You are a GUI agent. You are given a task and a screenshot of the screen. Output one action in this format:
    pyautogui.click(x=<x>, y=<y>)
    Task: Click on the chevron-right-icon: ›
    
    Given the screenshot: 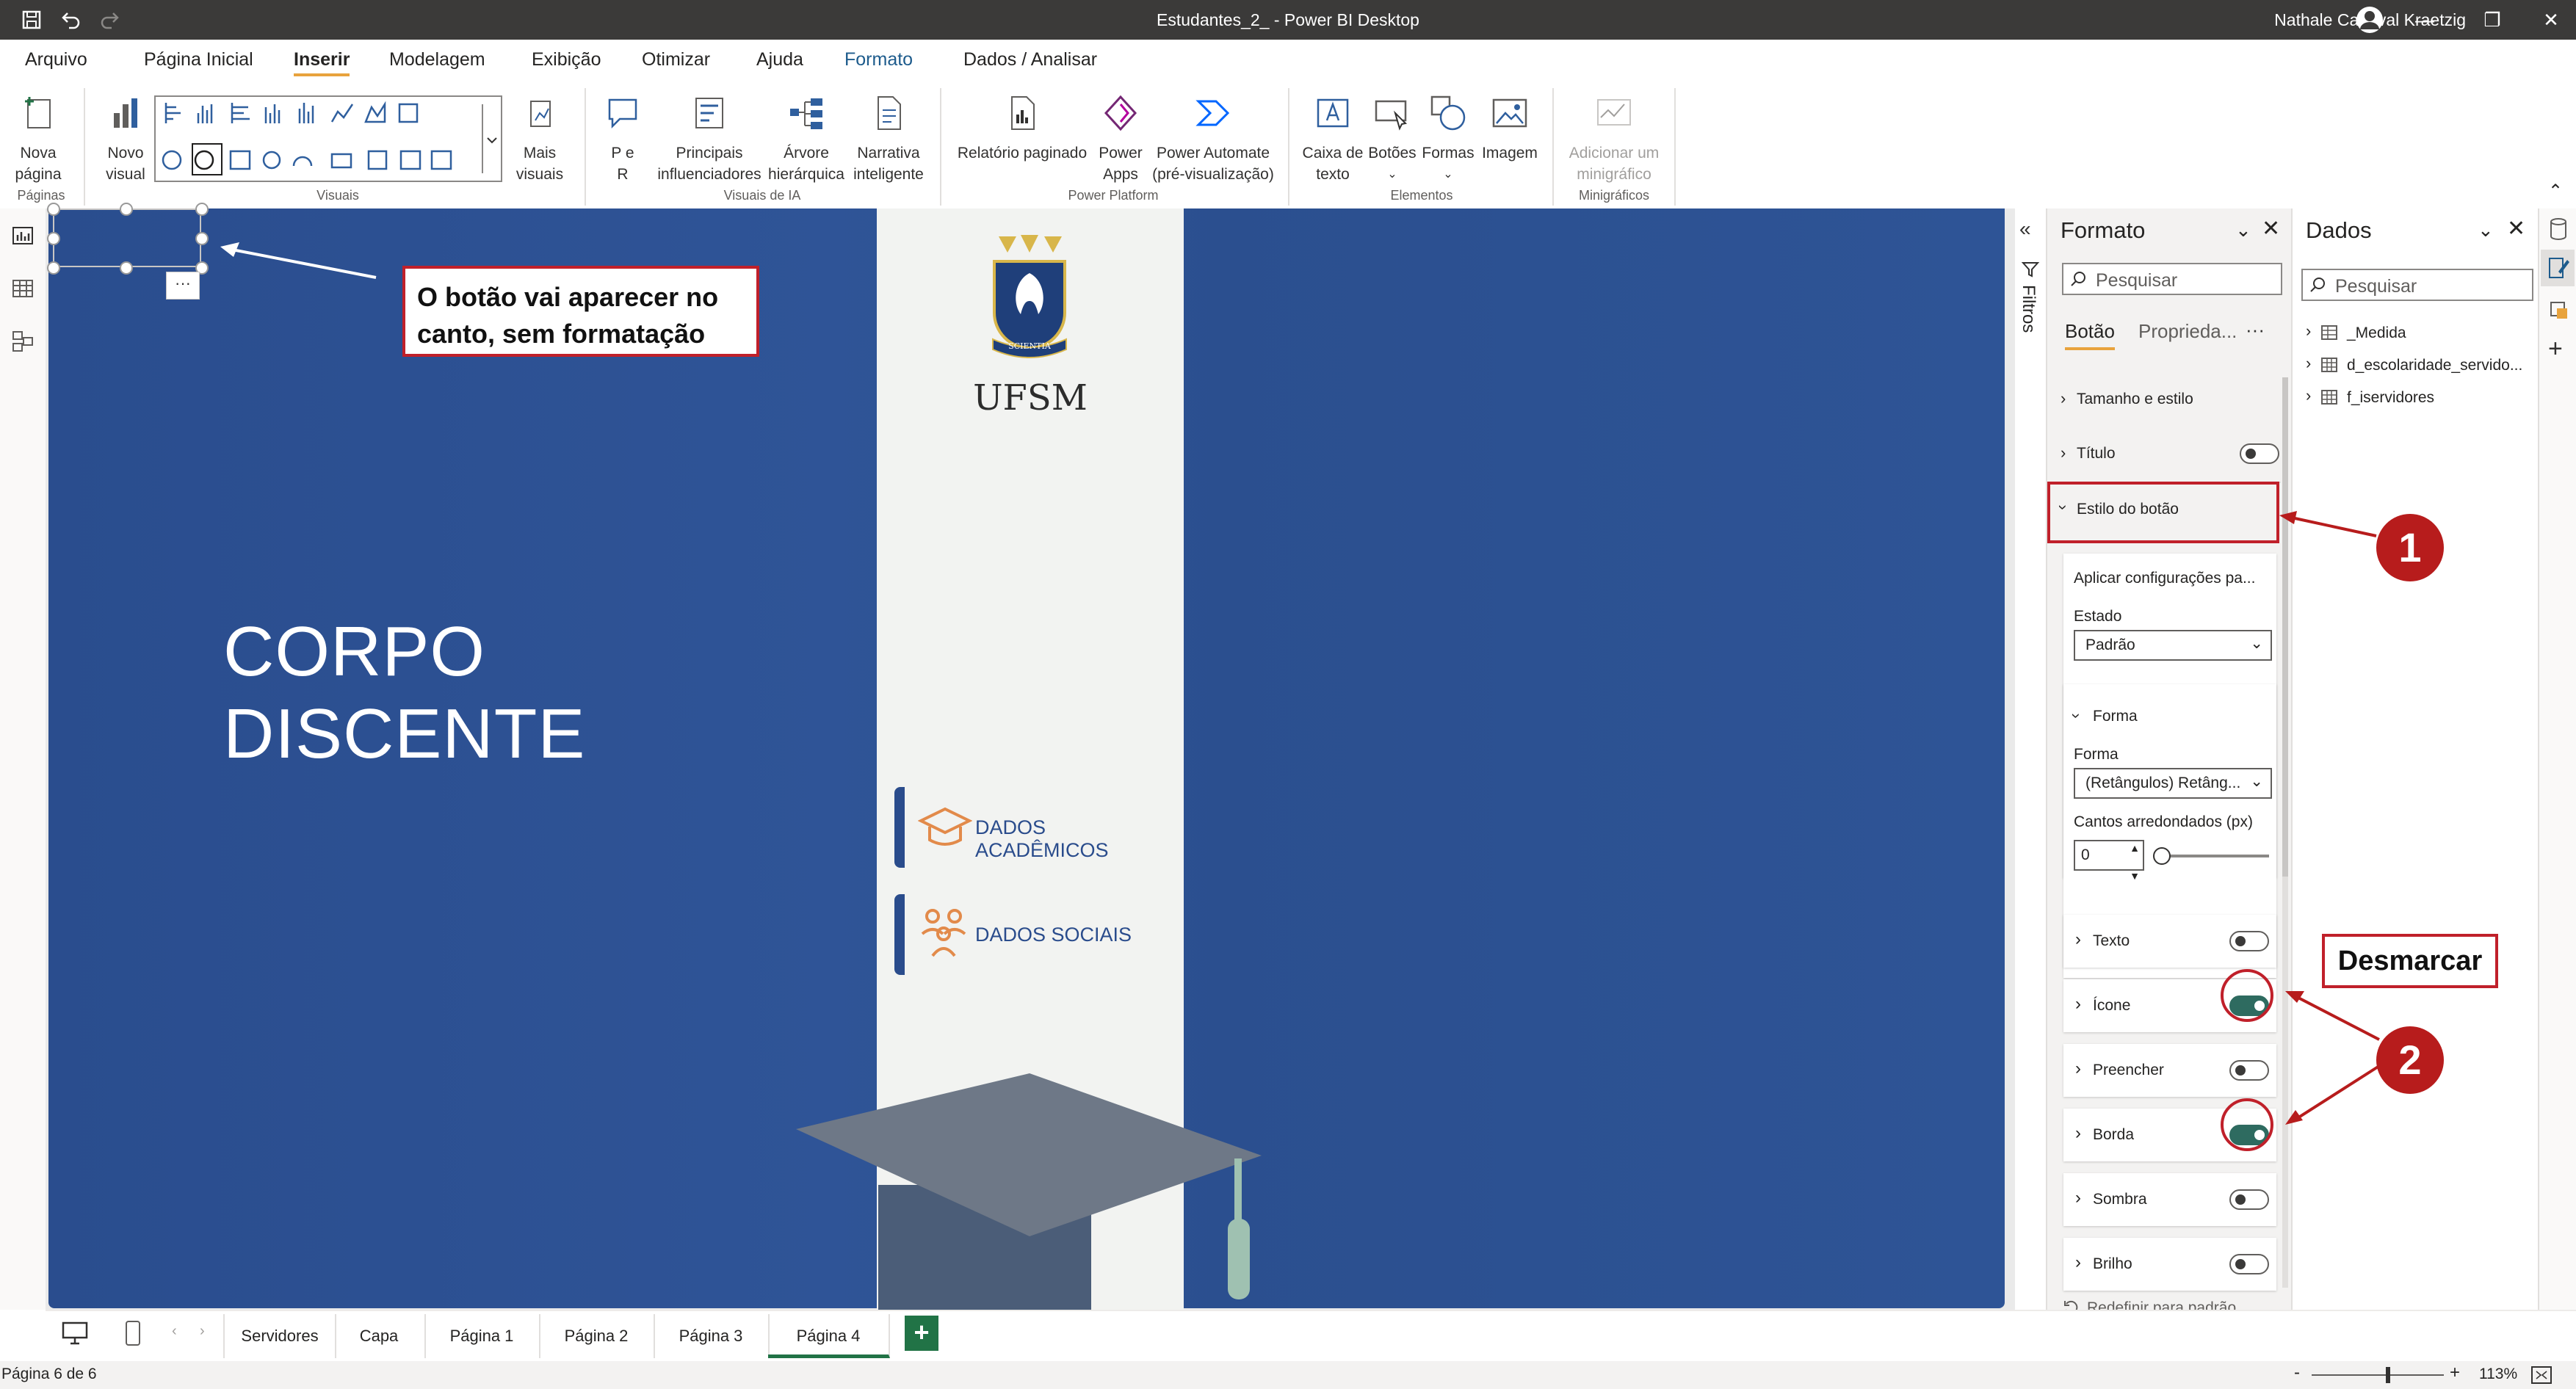 What is the action you would take?
    pyautogui.click(x=2309, y=395)
    